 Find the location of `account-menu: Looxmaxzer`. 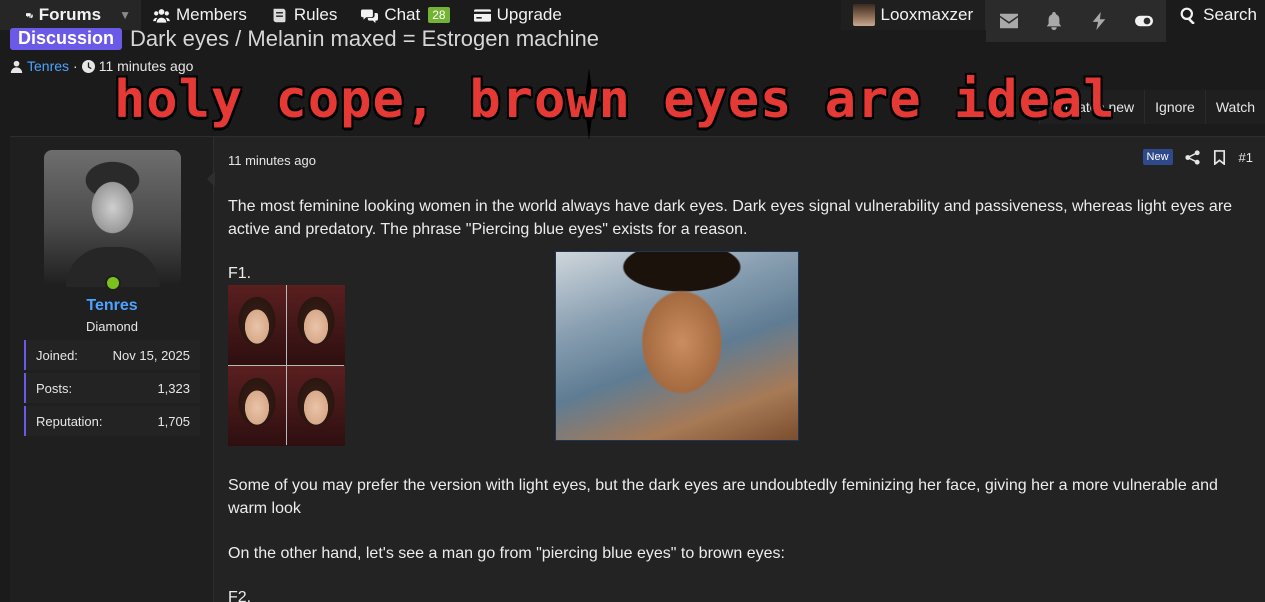

account-menu: Looxmaxzer is located at coordinates (913, 15).